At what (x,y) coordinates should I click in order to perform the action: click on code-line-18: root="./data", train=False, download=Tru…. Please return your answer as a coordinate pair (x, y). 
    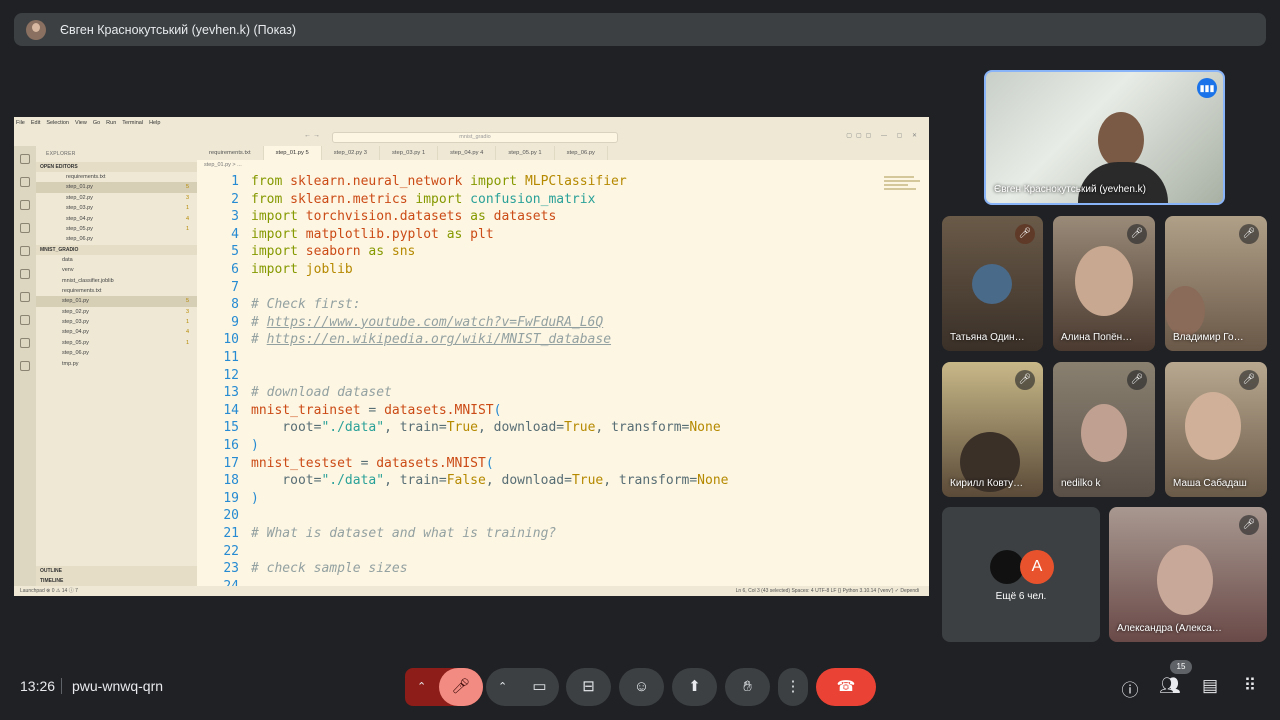
    Looking at the image, I should click on (490, 481).